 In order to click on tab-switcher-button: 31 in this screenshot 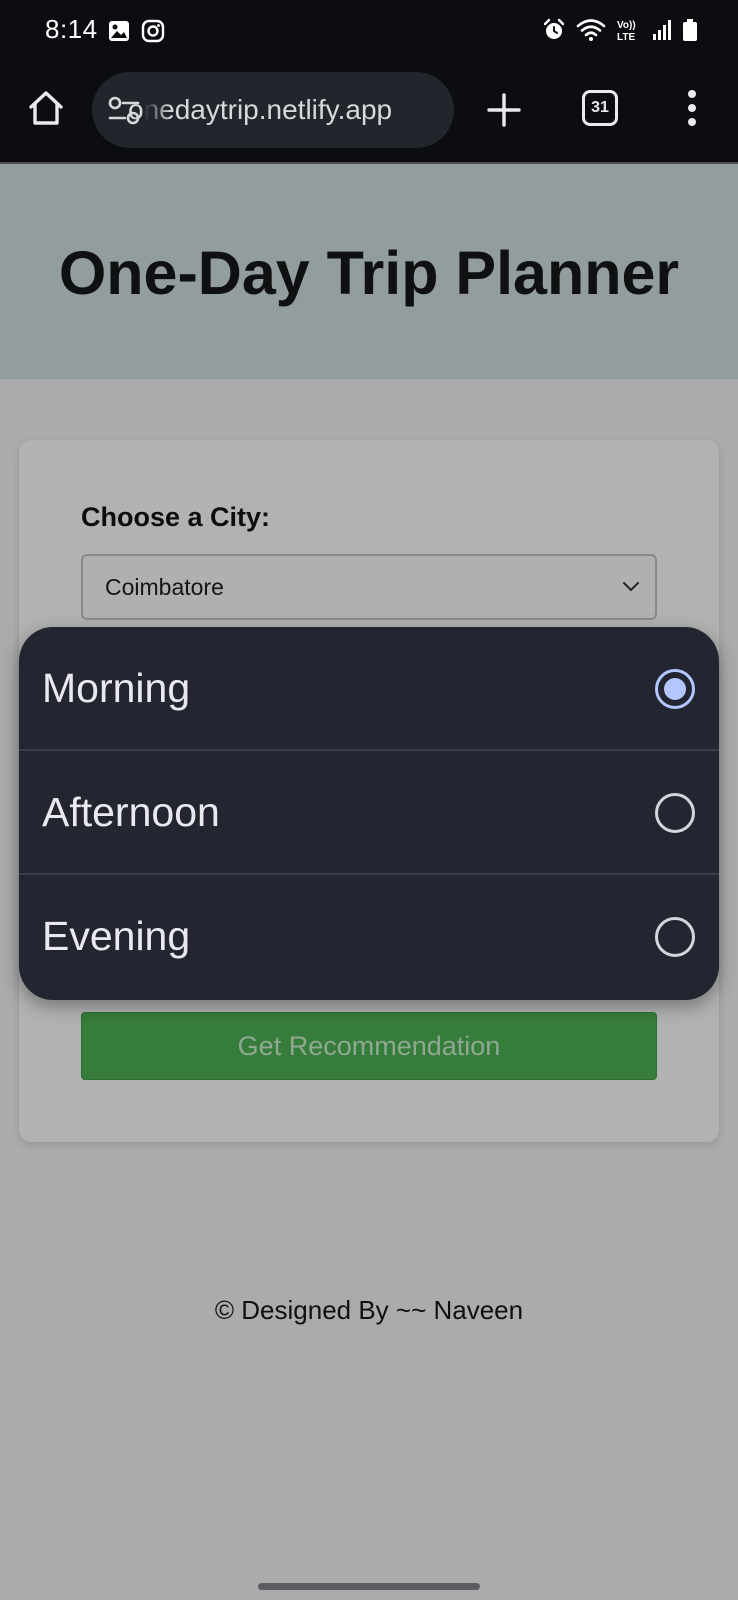, I will do `click(600, 108)`.